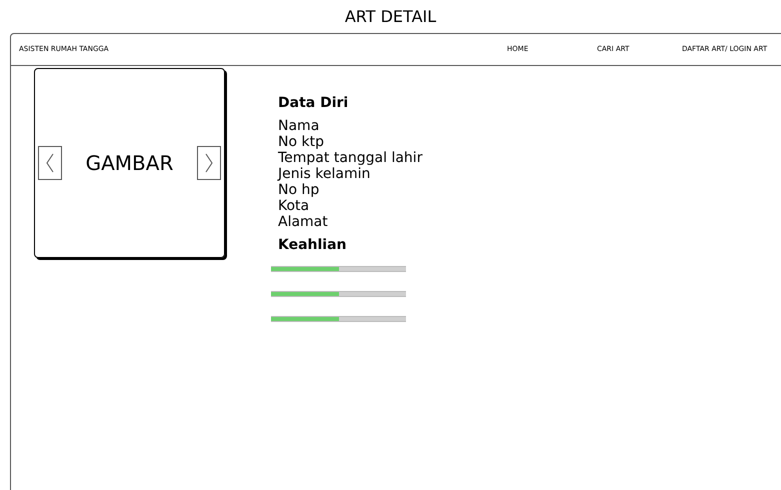 This screenshot has height=490, width=781. What do you see at coordinates (130, 163) in the screenshot?
I see `image-placeholder-label: GAMBAR` at bounding box center [130, 163].